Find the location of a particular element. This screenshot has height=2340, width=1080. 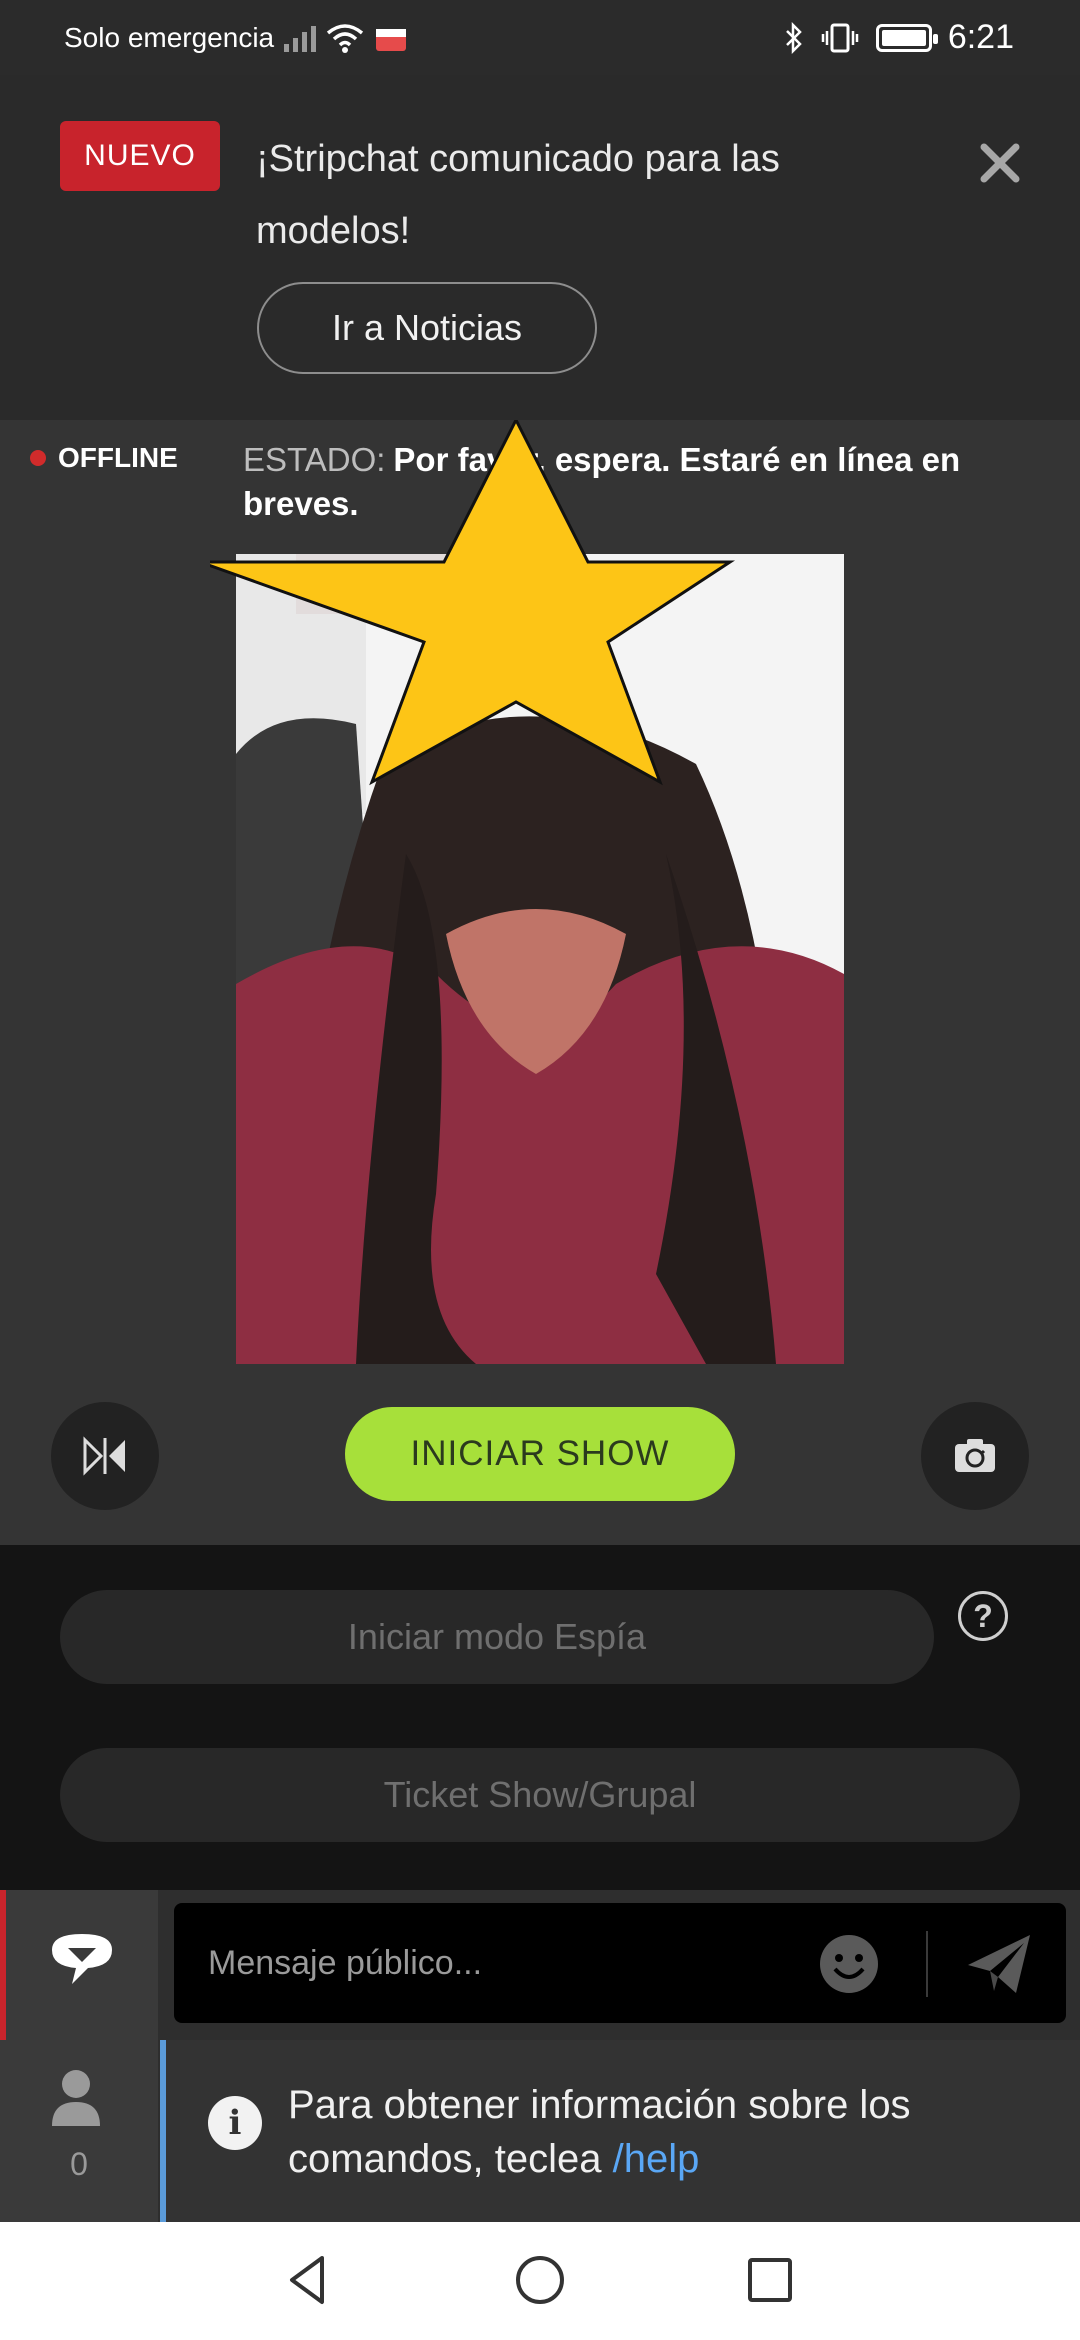

switch-camera-button is located at coordinates (975, 1456).